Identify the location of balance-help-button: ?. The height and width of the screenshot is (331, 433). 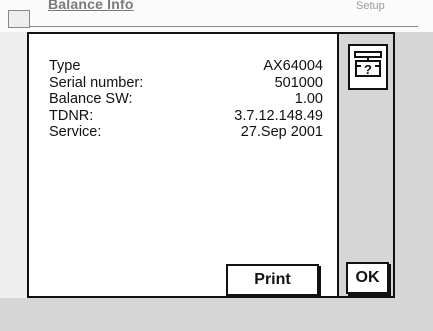
(368, 67).